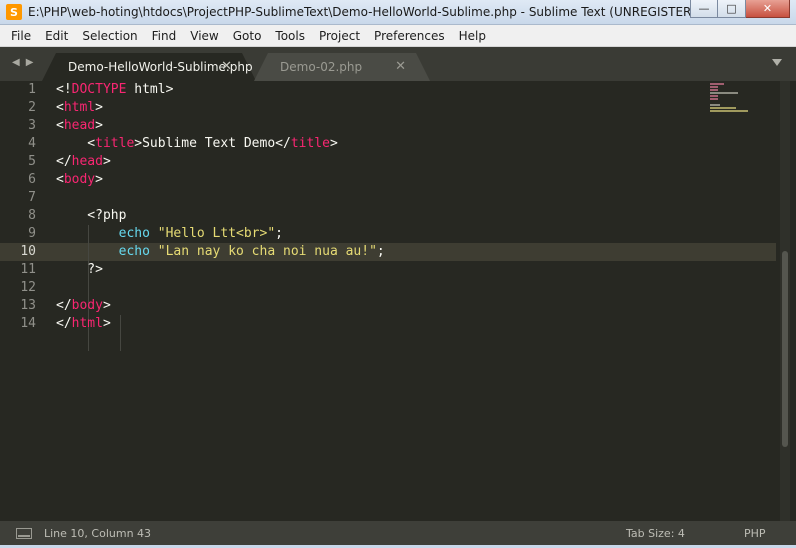 Image resolution: width=796 pixels, height=548 pixels. What do you see at coordinates (30, 62) in the screenshot?
I see `tab-forward-arrow-icon: ▶` at bounding box center [30, 62].